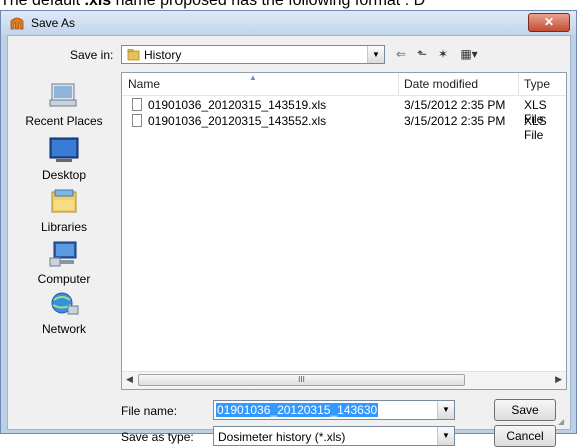 The image size is (577, 447). I want to click on dialog-title: Save As, so click(53, 23).